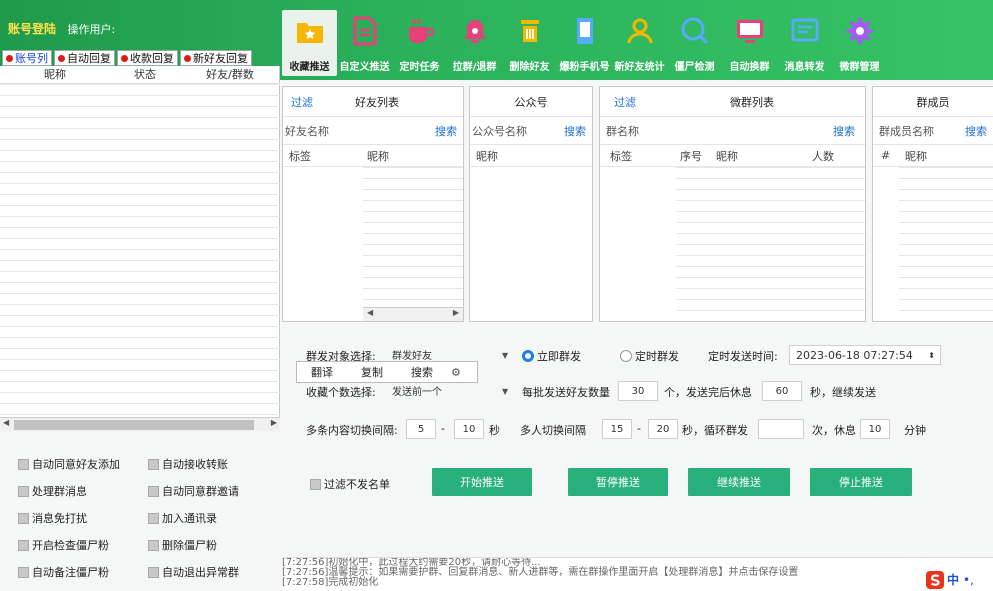 The height and width of the screenshot is (591, 993). I want to click on groups-search-button: 搜索, so click(844, 131).